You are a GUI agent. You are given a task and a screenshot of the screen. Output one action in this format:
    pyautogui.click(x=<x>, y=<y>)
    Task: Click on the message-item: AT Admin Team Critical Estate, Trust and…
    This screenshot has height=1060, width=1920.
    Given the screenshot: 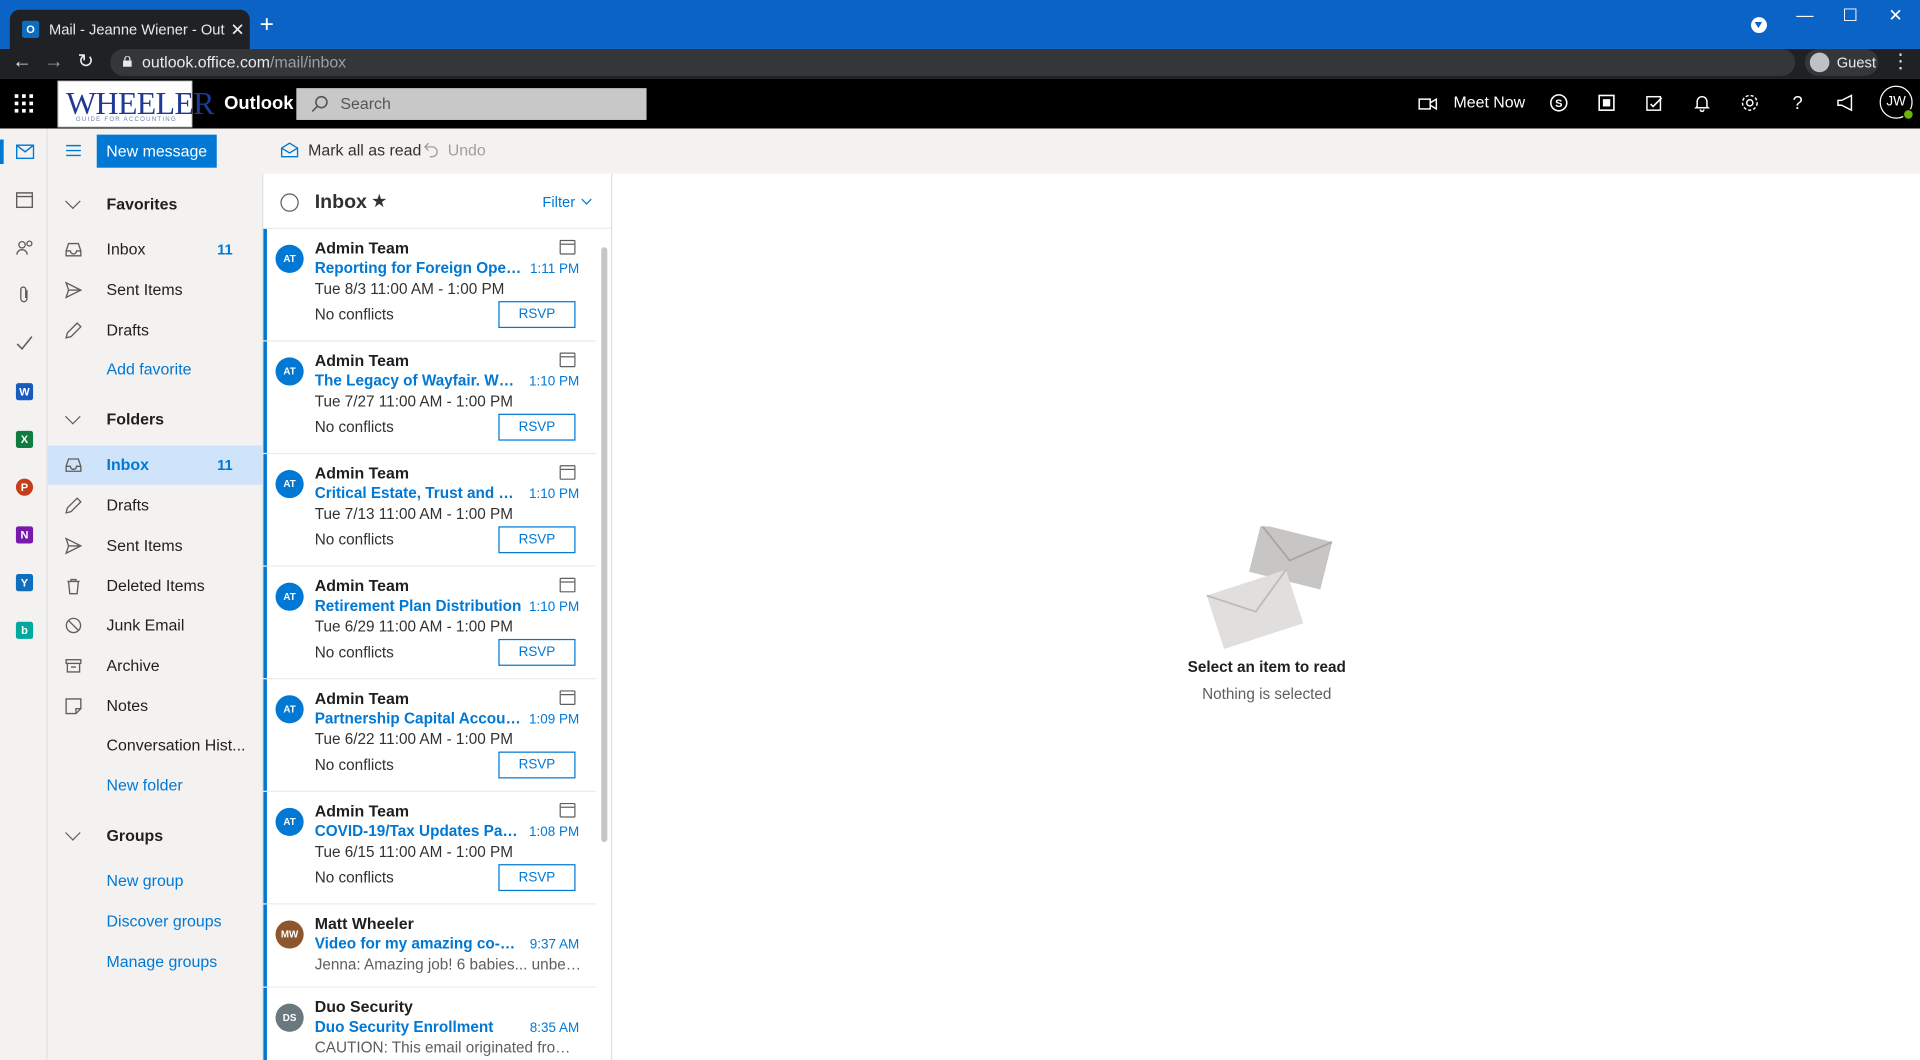 What is the action you would take?
    pyautogui.click(x=430, y=510)
    